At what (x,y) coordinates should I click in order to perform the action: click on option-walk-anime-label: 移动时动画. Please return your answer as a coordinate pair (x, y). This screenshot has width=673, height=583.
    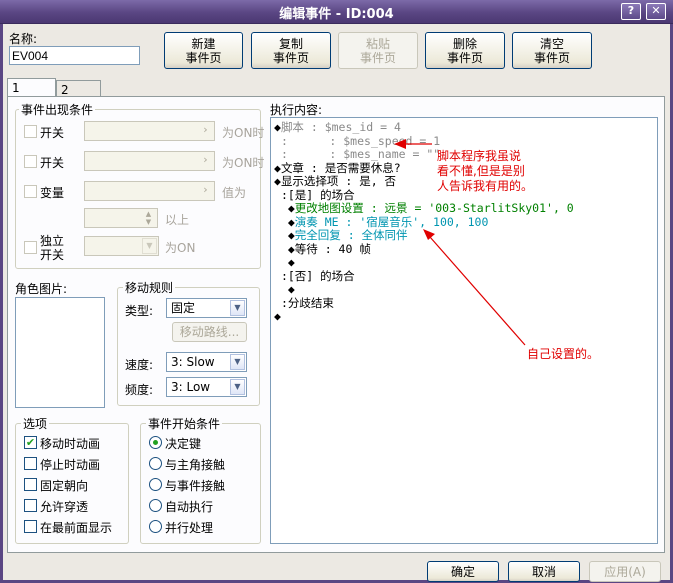
    Looking at the image, I should click on (70, 444).